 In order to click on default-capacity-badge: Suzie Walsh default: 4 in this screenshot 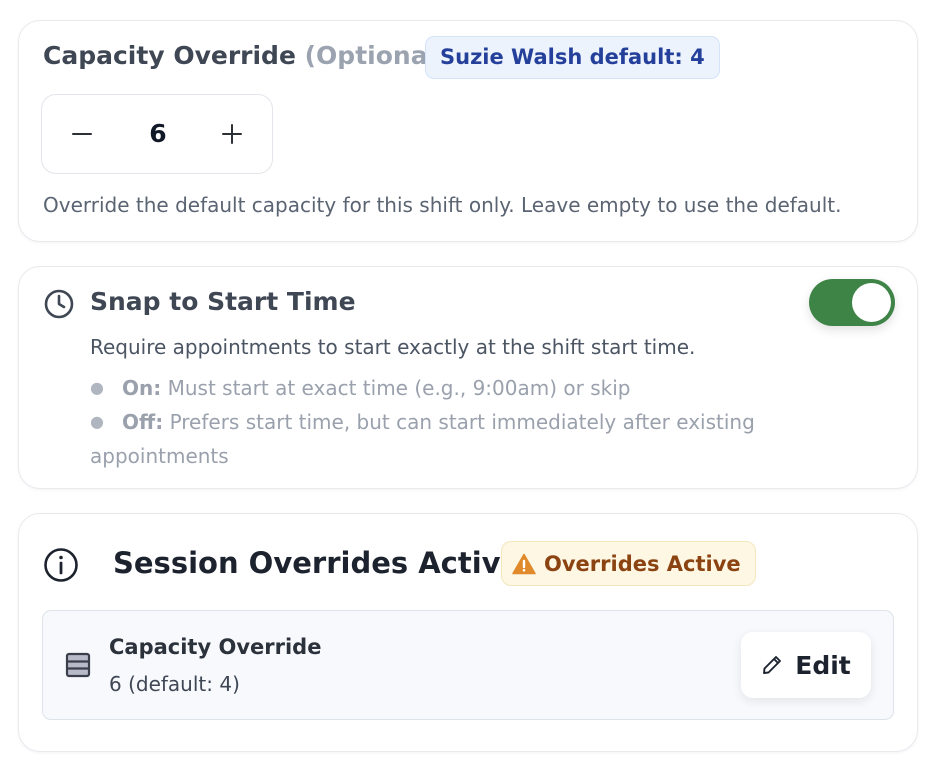, I will do `click(572, 57)`.